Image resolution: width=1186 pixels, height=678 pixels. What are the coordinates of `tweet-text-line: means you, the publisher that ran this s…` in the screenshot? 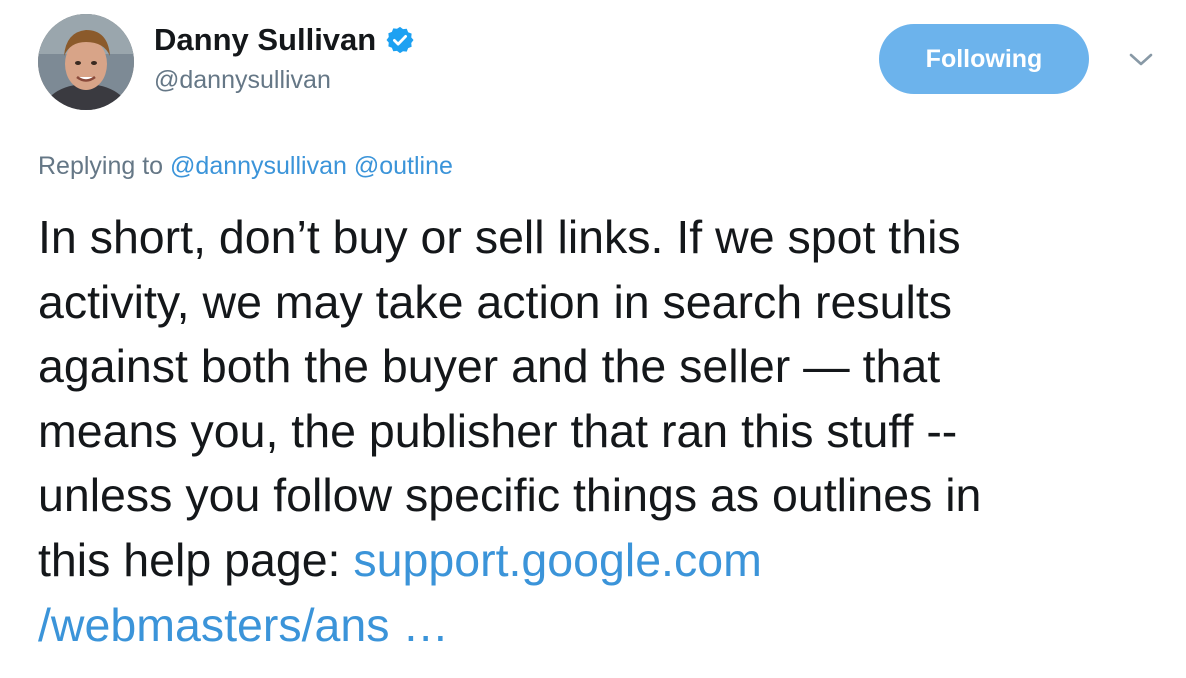 It's located at (498, 430).